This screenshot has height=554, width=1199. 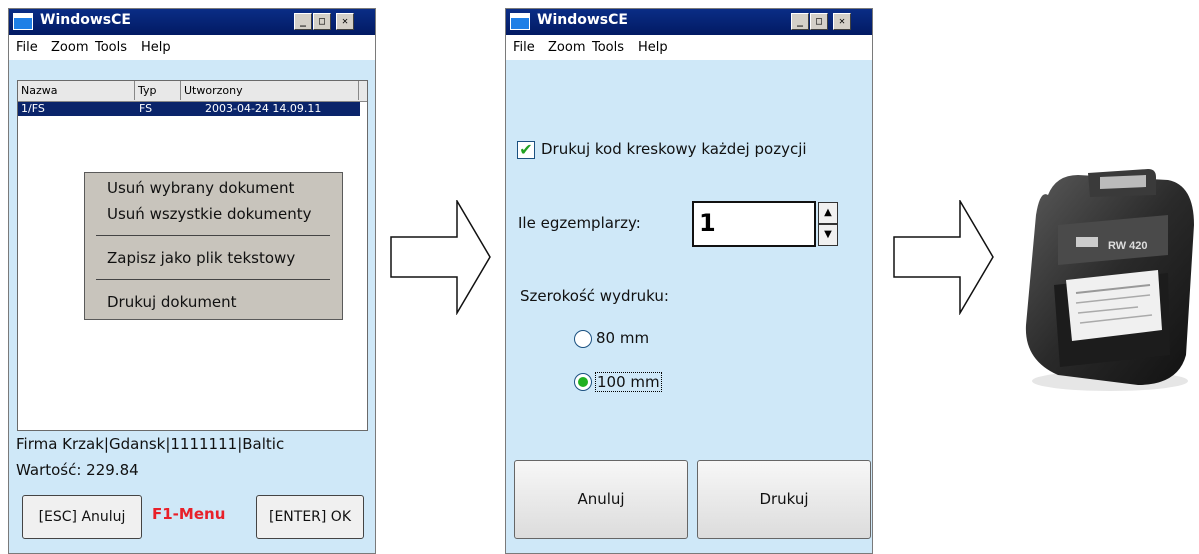 I want to click on radio-selected-dot, so click(x=583, y=382).